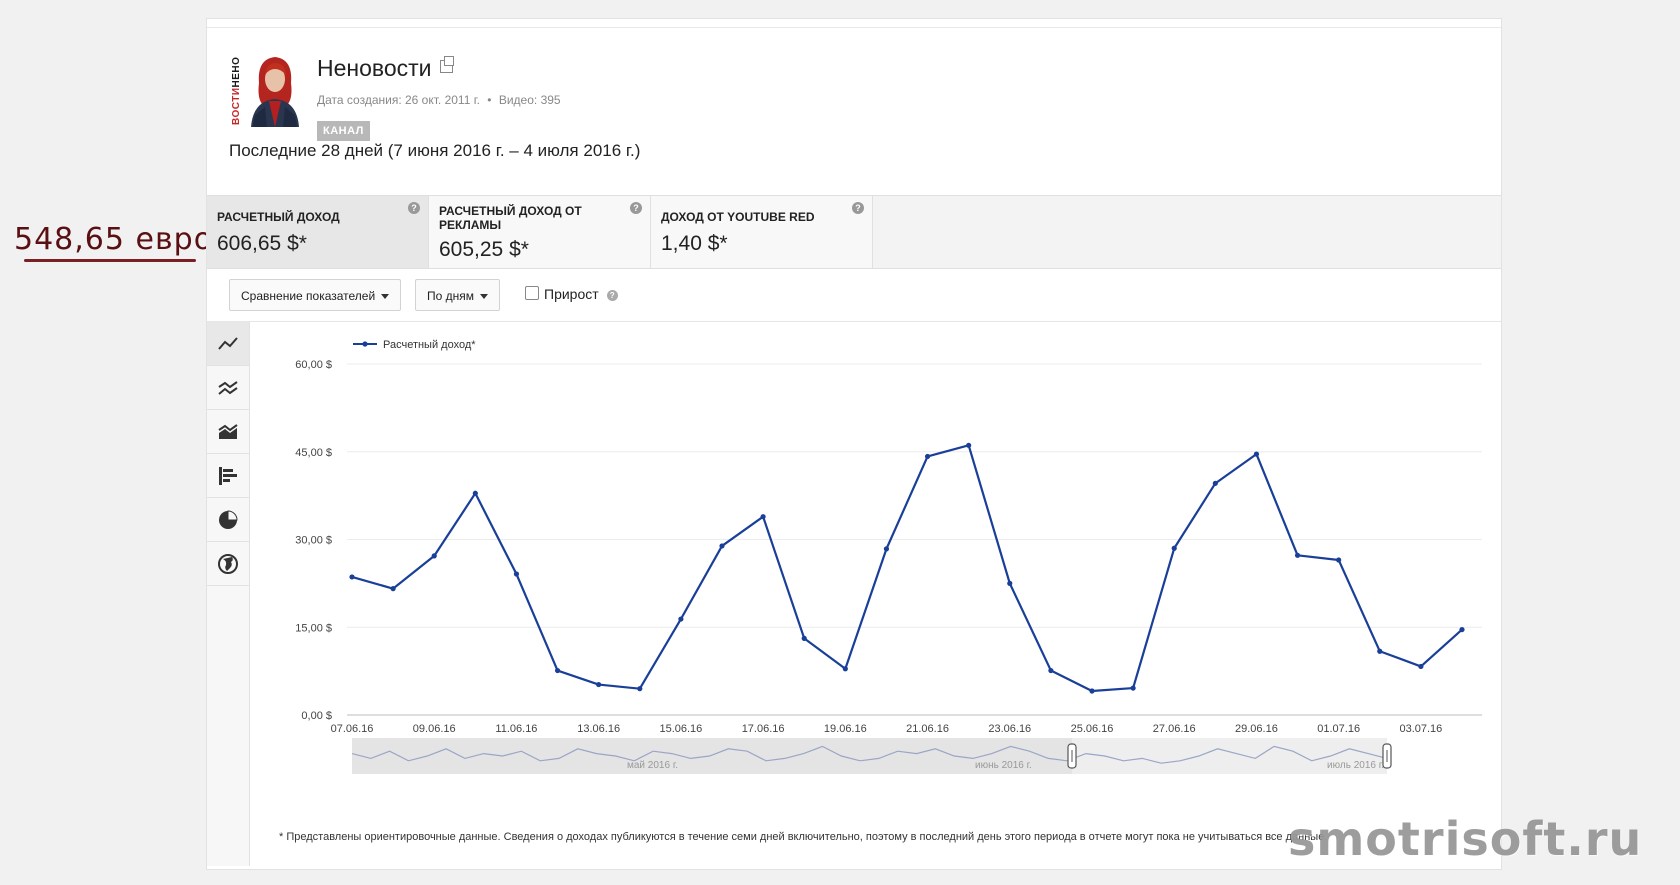 This screenshot has width=1680, height=885. Describe the element at coordinates (1256, 729) in the screenshot. I see `x-tick-label: 29.06.16` at that location.